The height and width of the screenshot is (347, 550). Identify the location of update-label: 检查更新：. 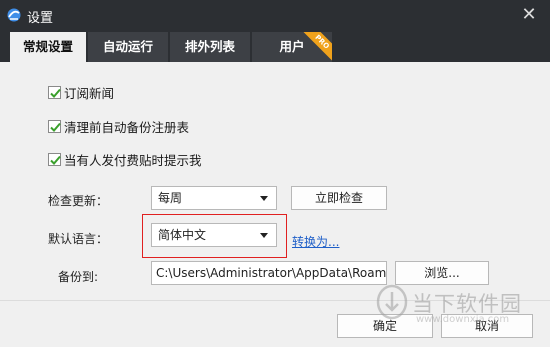
(78, 201).